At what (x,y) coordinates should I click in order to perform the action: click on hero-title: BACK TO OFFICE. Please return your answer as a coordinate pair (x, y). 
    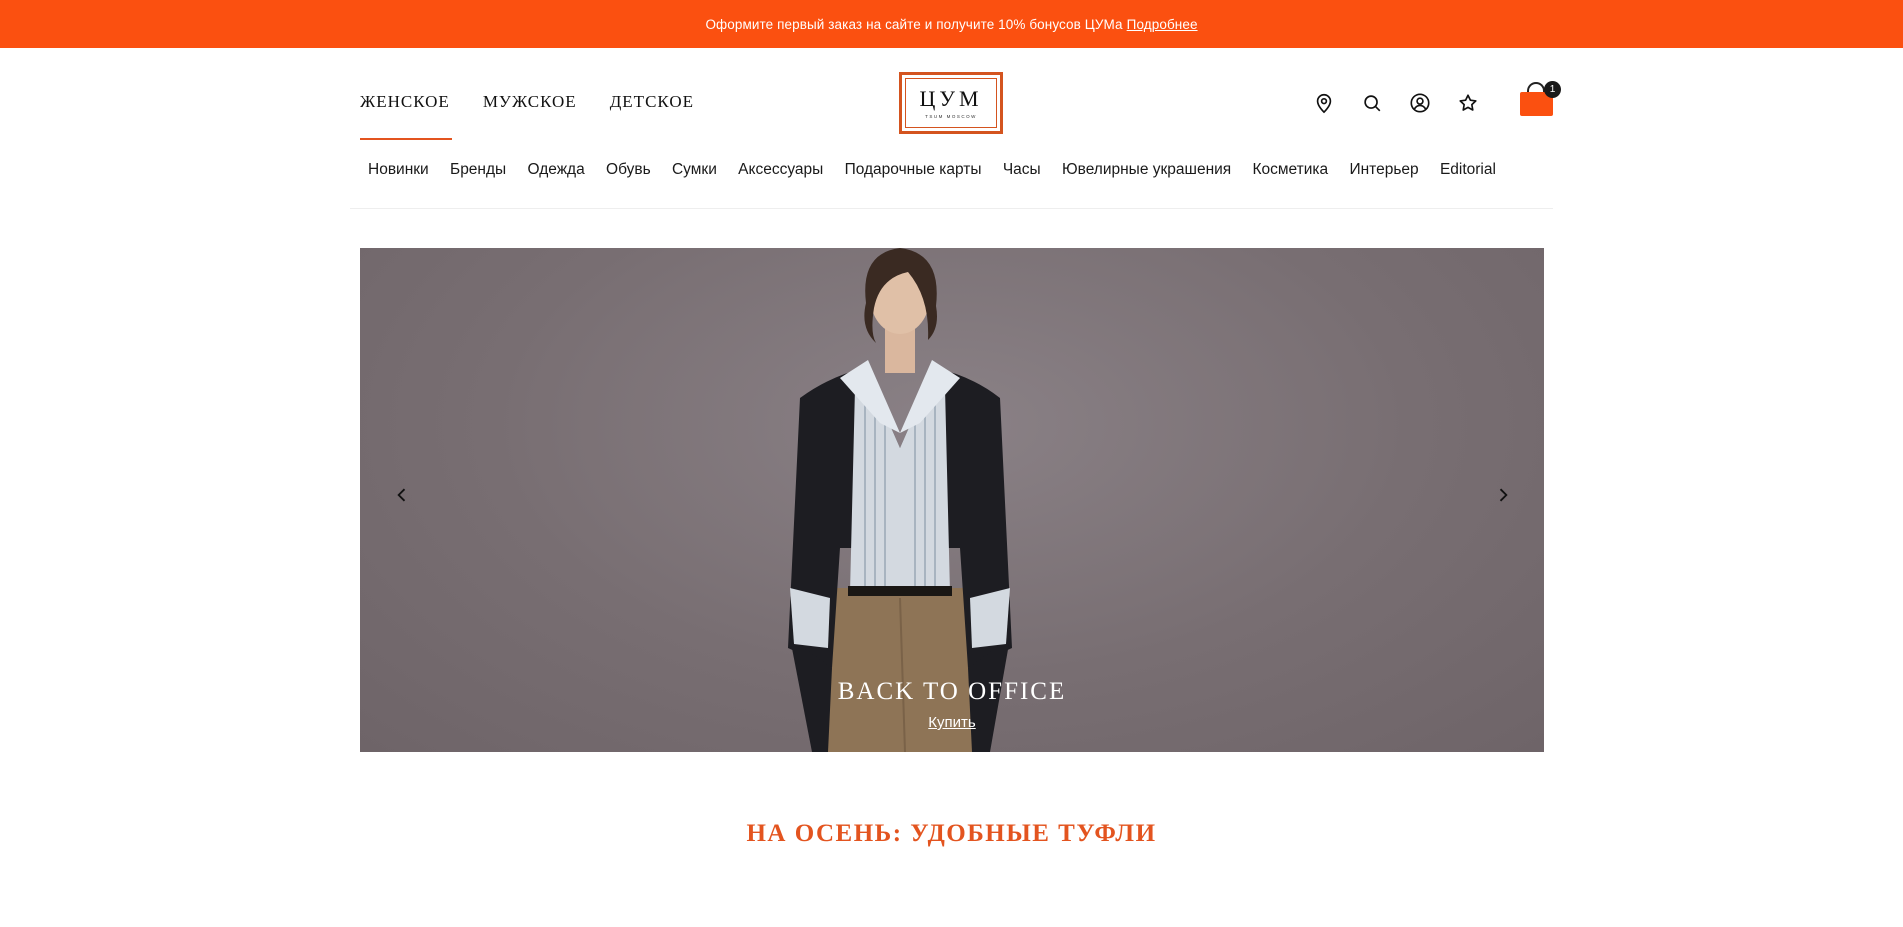
    Looking at the image, I should click on (952, 691).